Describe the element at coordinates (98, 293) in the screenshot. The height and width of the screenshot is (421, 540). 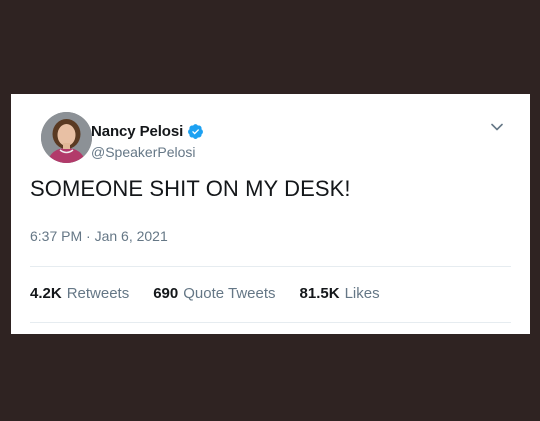
I see `retweets-label: Retweets` at that location.